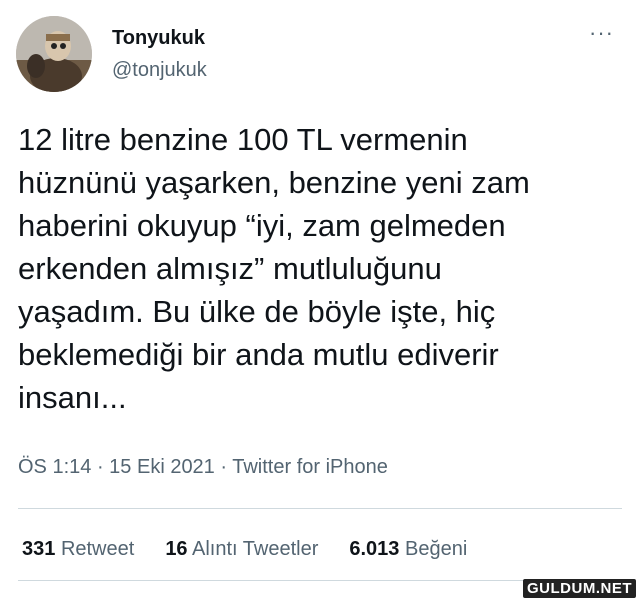  I want to click on like-label: Beğeni, so click(436, 549).